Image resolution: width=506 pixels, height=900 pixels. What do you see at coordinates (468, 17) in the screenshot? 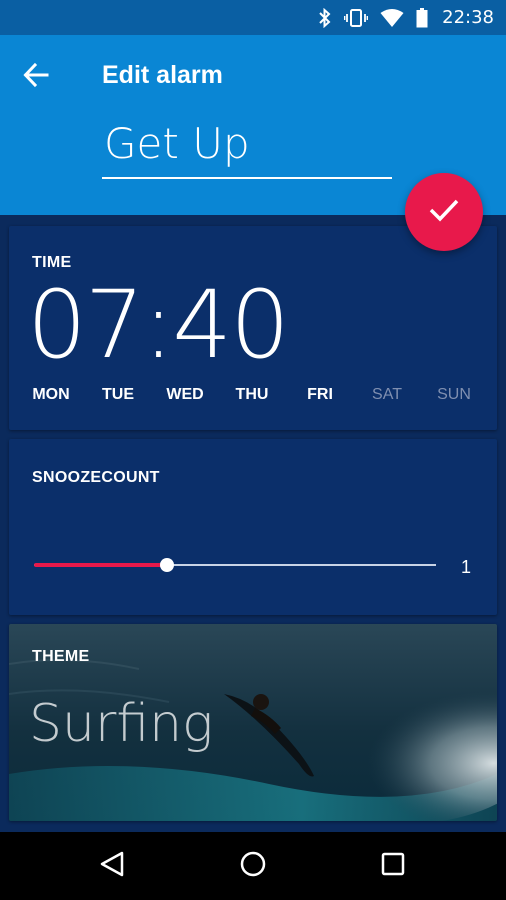
I see `status-clock: 22:38` at bounding box center [468, 17].